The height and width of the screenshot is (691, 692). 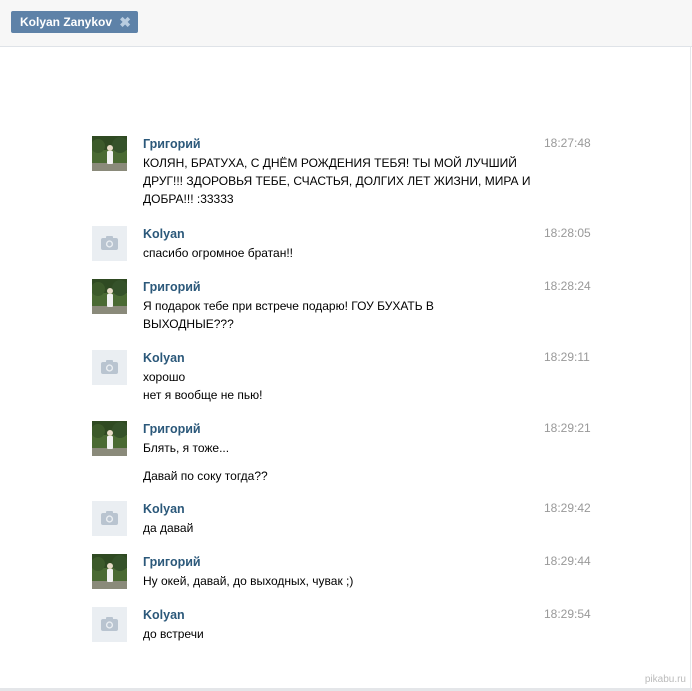 What do you see at coordinates (567, 561) in the screenshot?
I see `message-time: 18:29:44` at bounding box center [567, 561].